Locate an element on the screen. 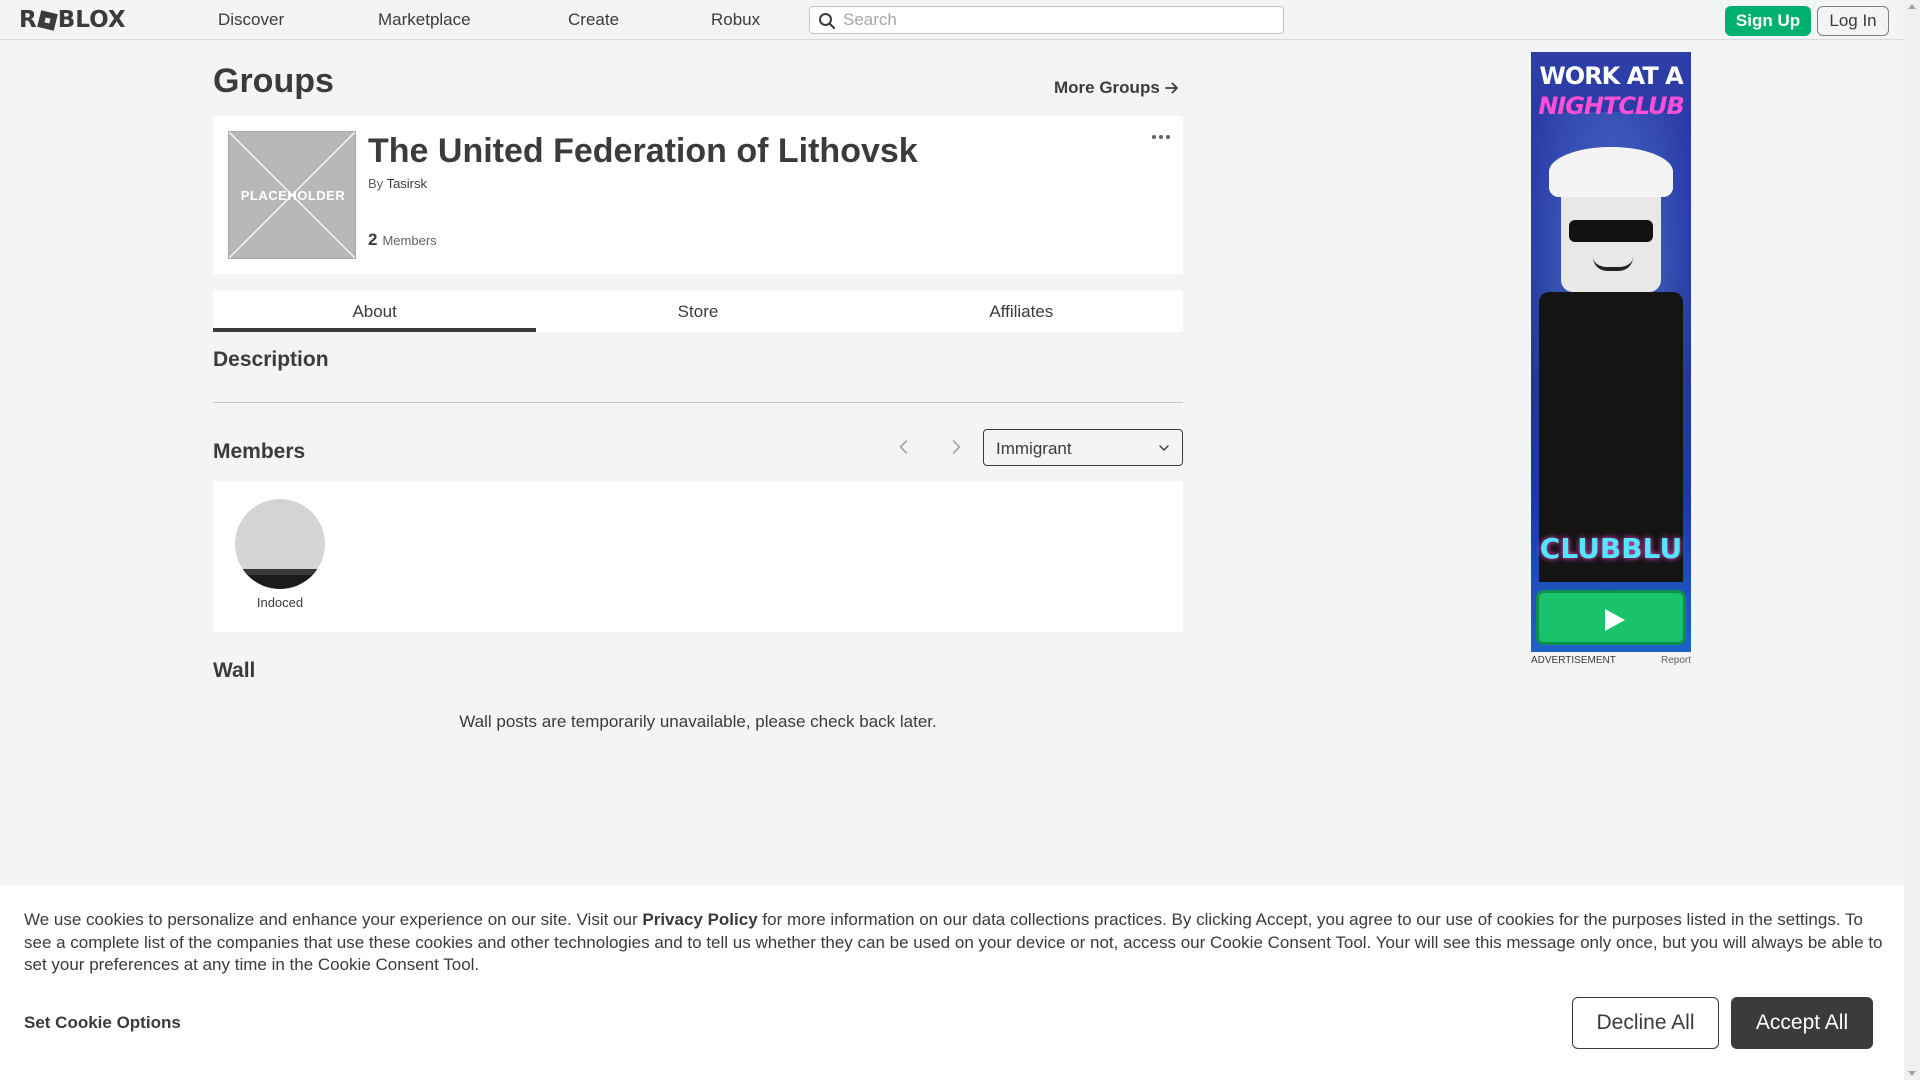 This screenshot has height=1080, width=1920. avatar is located at coordinates (280, 544).